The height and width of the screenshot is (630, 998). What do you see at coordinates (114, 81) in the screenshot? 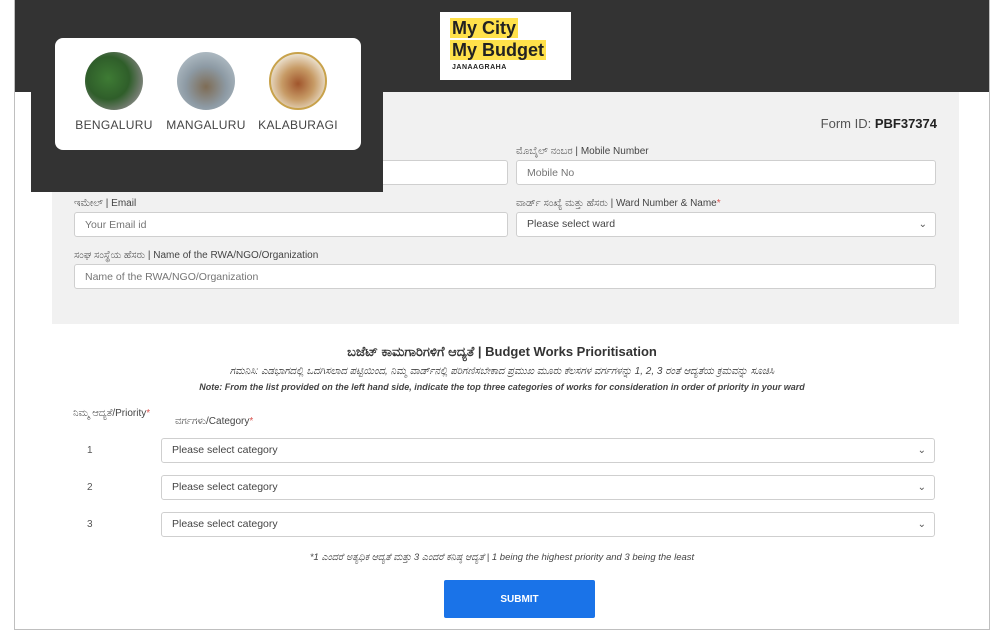
I see `bengaluru-photo` at bounding box center [114, 81].